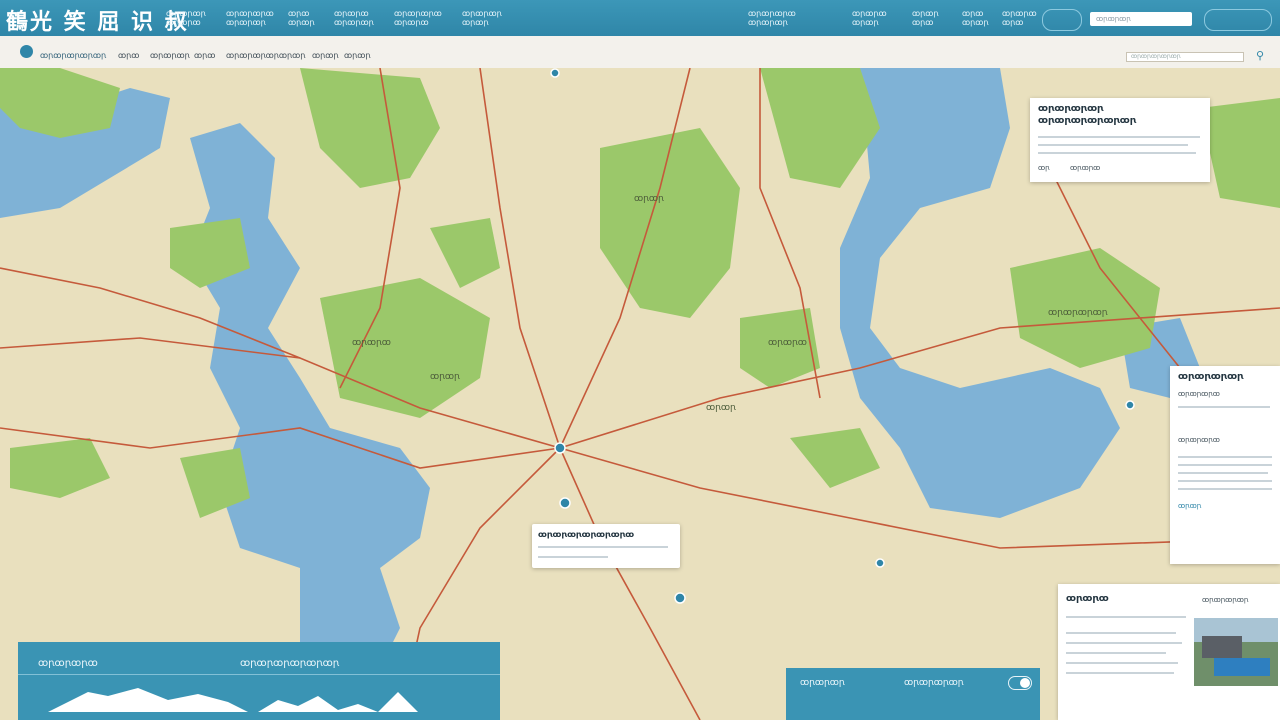 The height and width of the screenshot is (720, 1280). I want to click on top-nav-item-2: ꝏꞃꝏꞃꝏꞃꝏ ꝏꞃꝏꞃꝏꞃ, so click(256, 18).